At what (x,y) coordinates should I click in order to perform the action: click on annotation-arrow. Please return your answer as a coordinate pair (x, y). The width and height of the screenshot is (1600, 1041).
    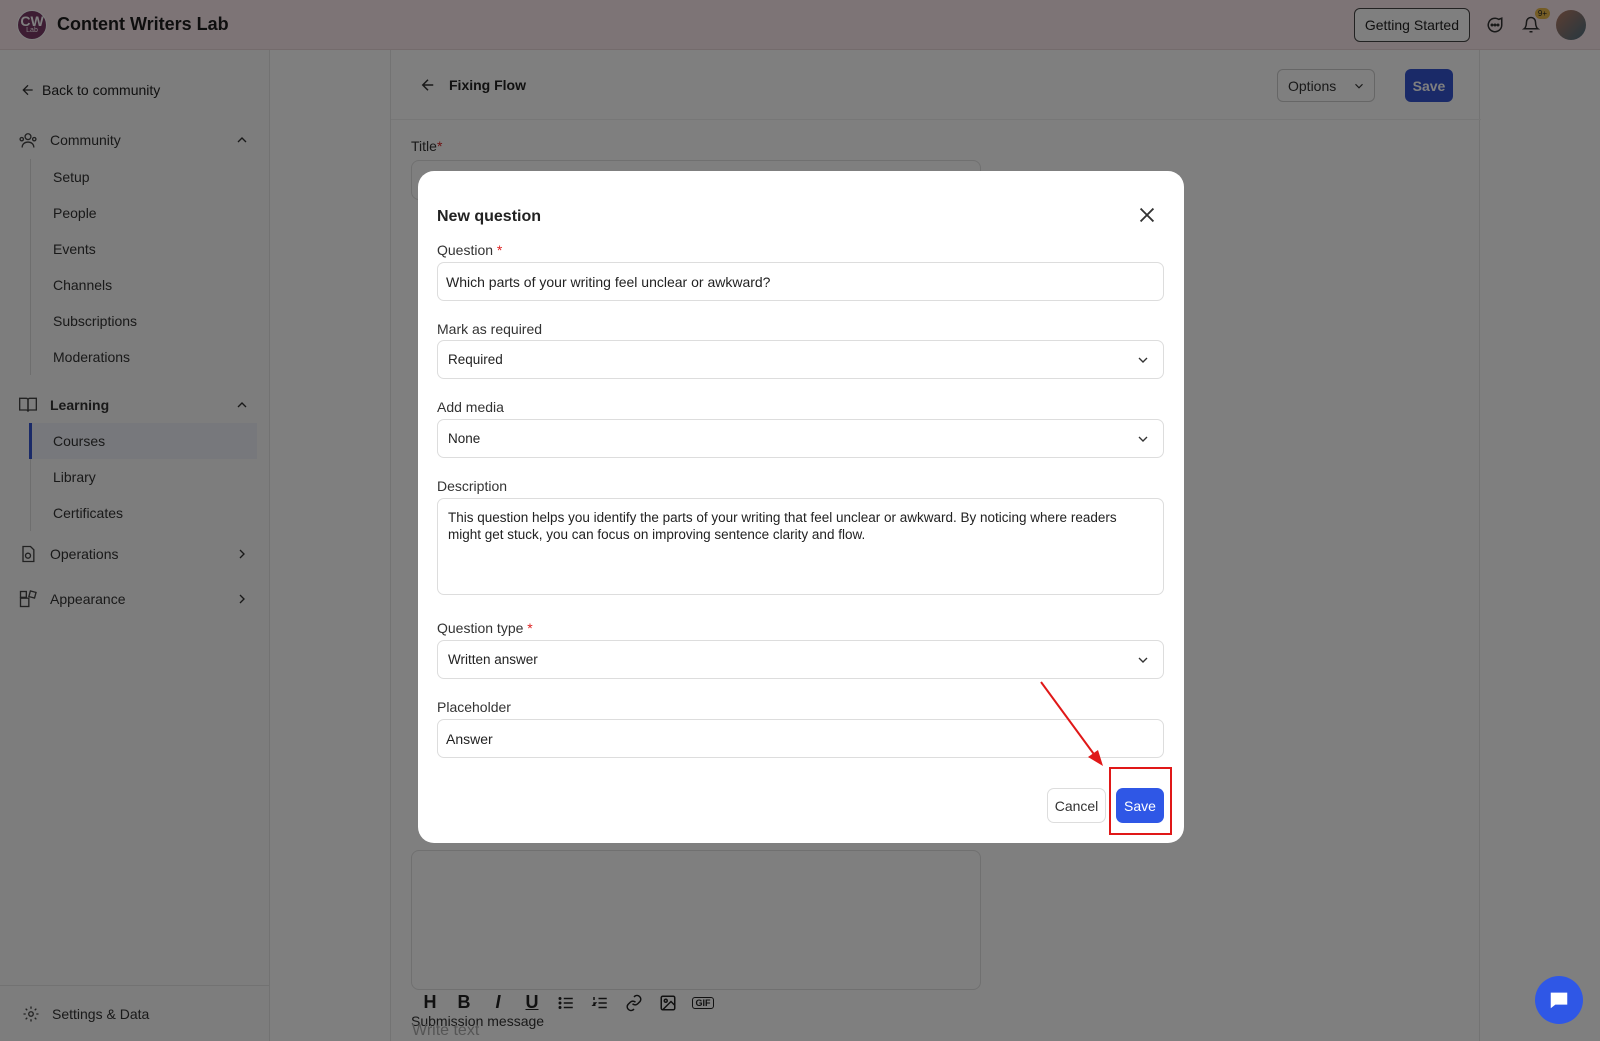
    Looking at the image, I should click on (1071, 723).